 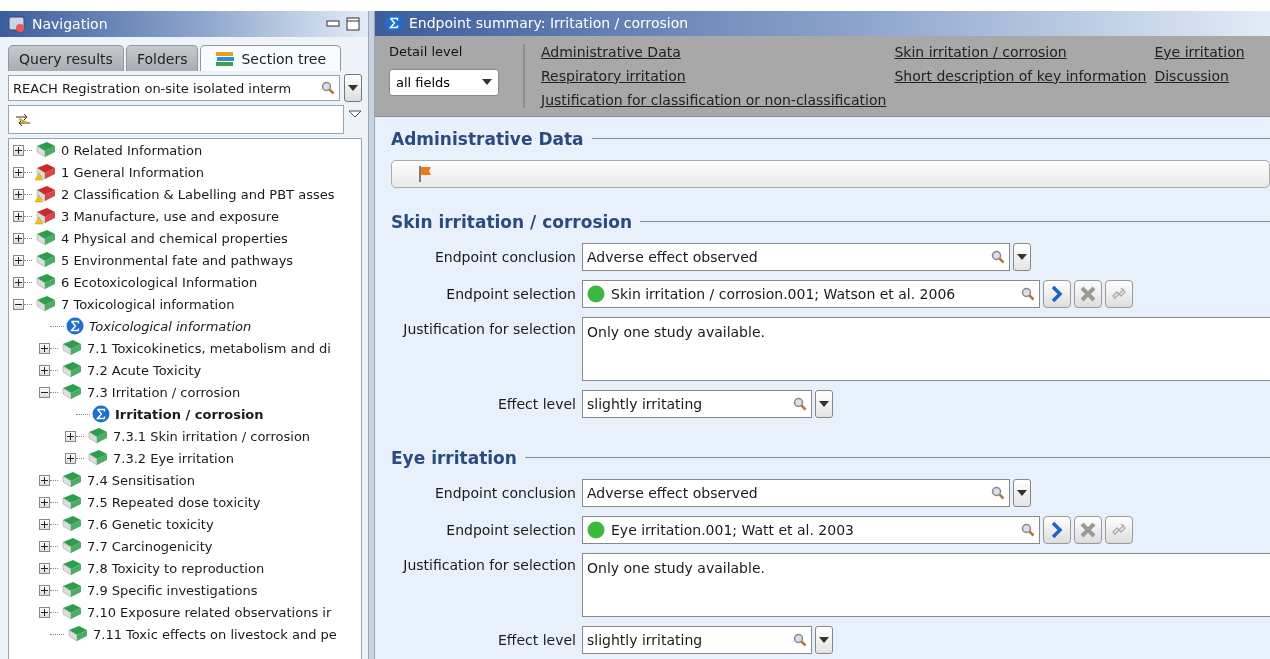 I want to click on flag-icon, so click(x=425, y=173).